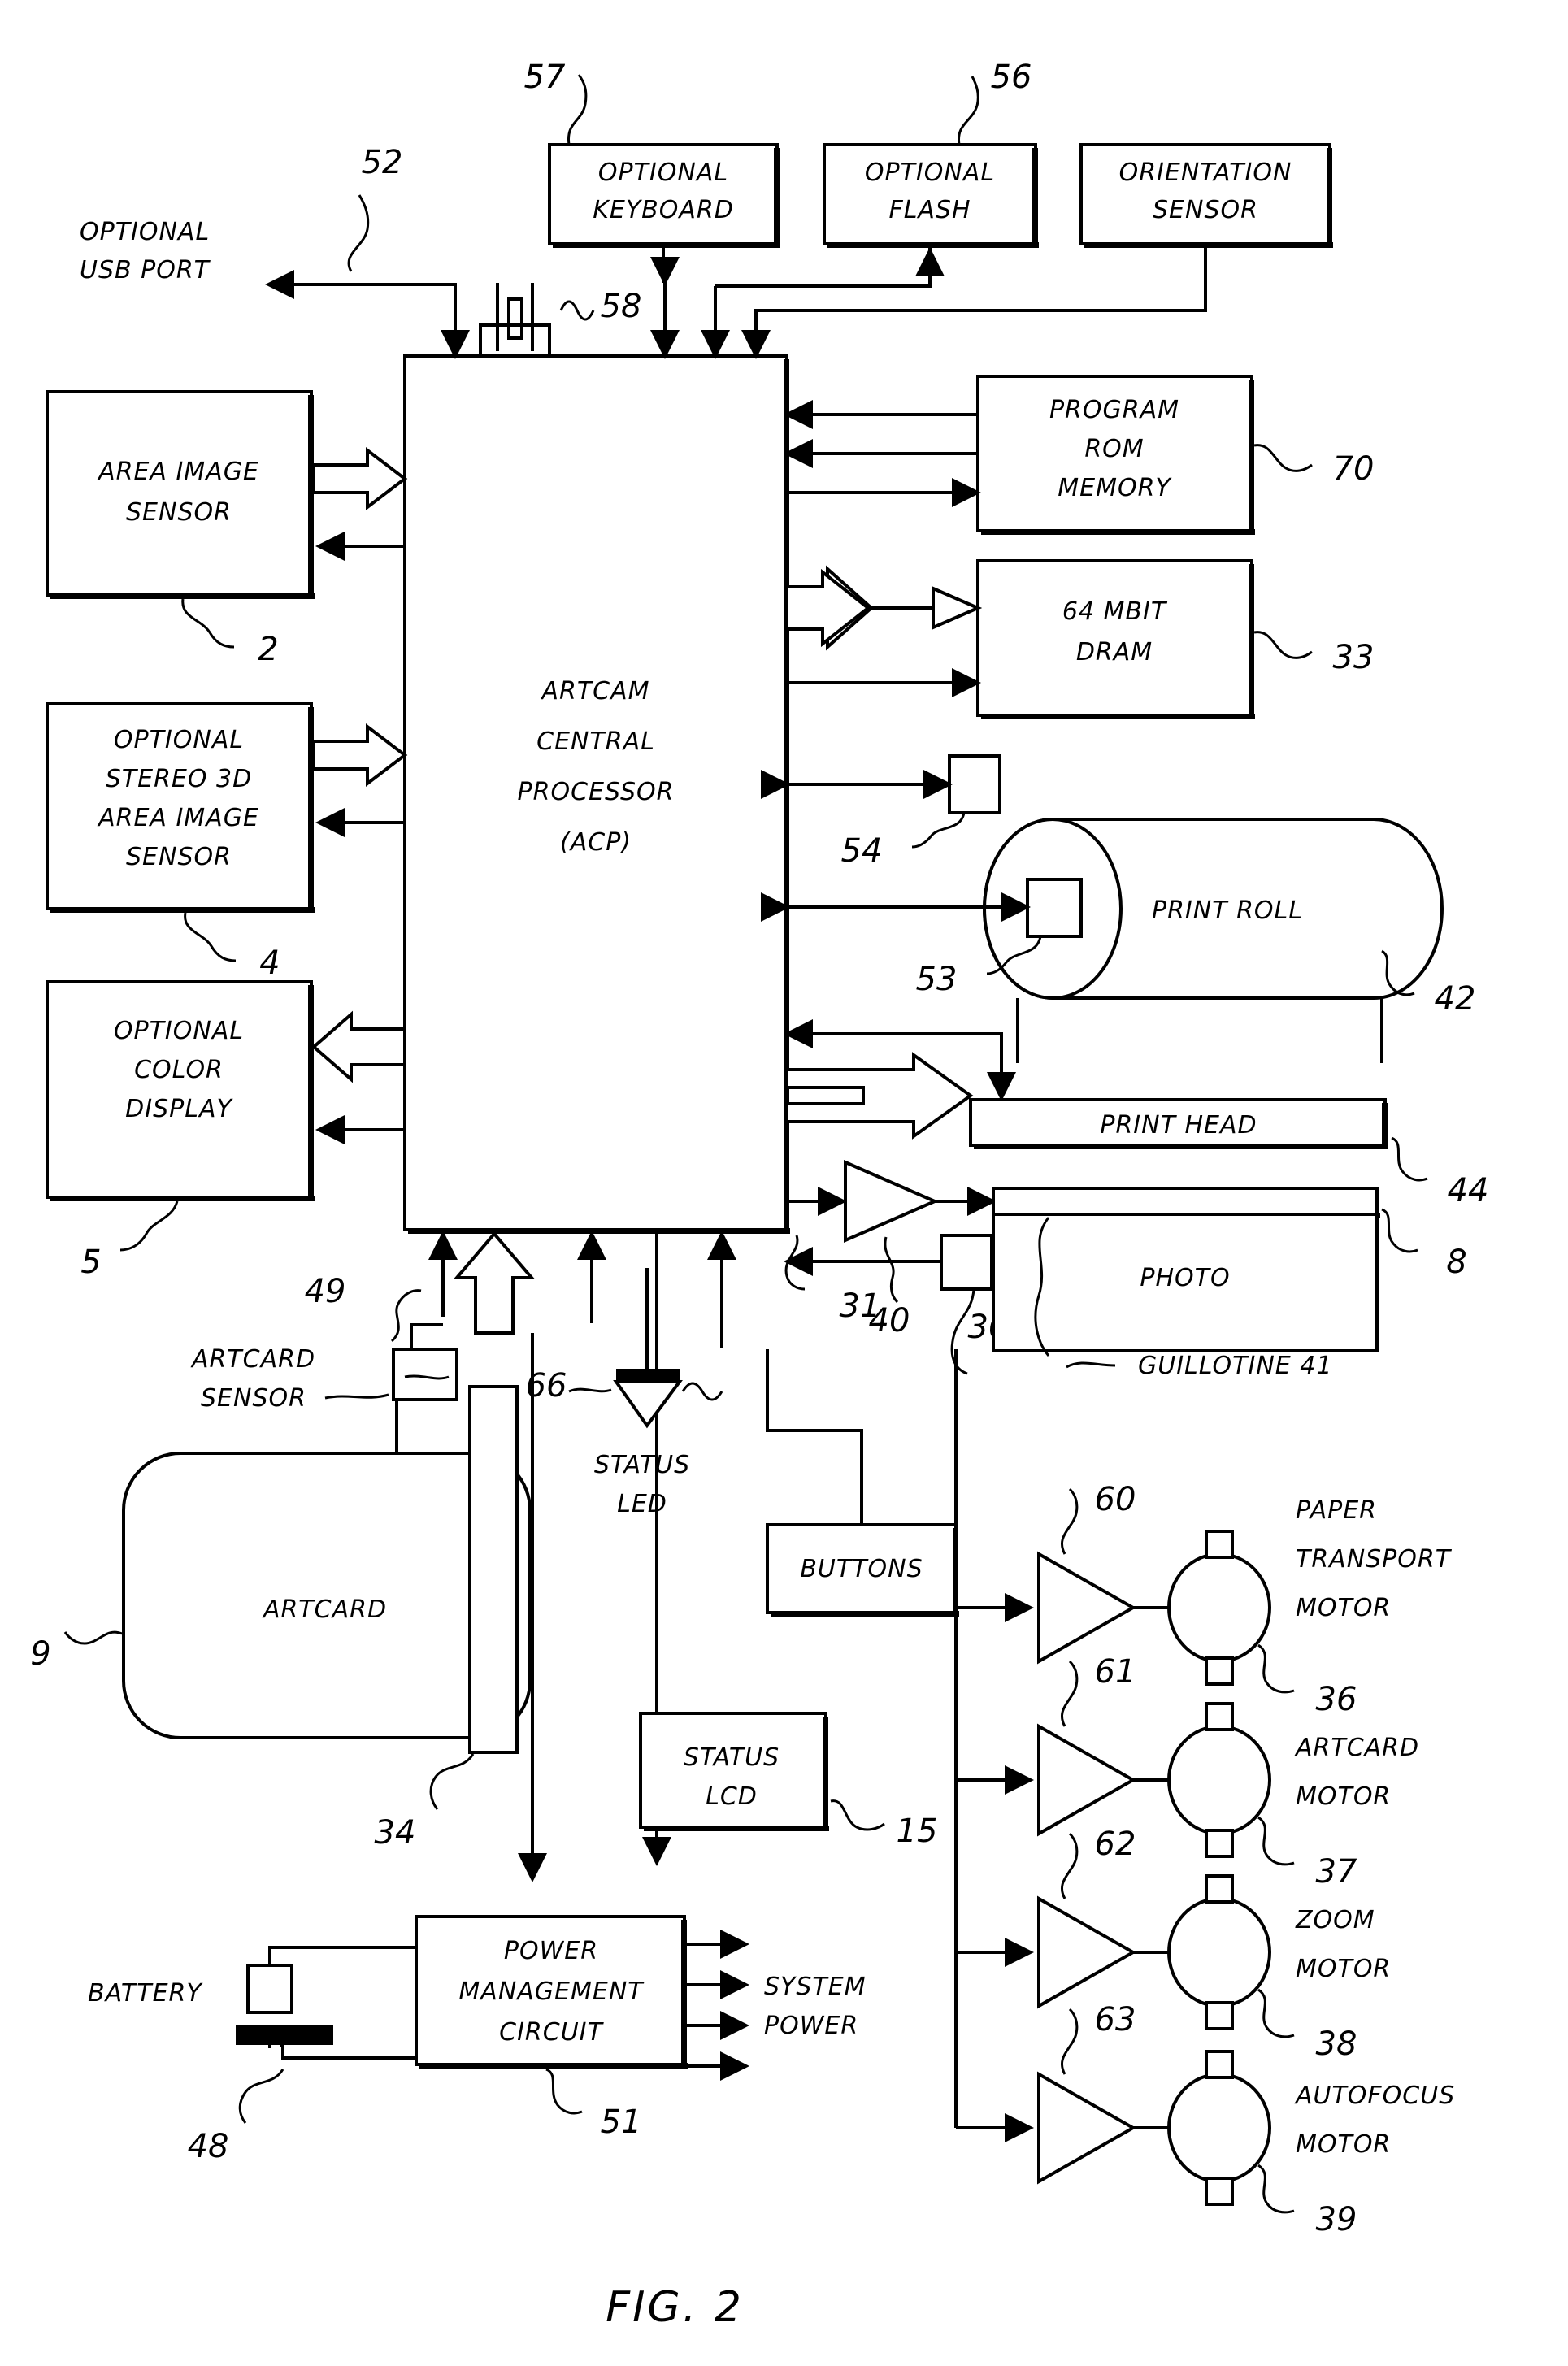 The width and height of the screenshot is (1568, 2366). I want to click on bus-acp-to-color-display, so click(358, 1077).